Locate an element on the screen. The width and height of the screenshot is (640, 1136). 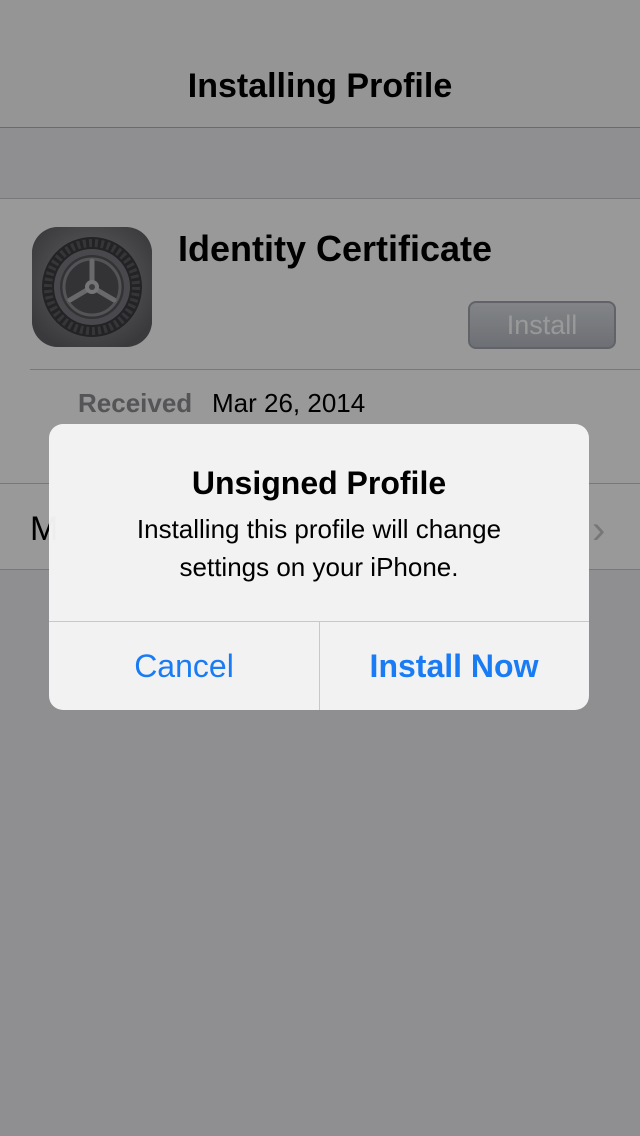
install-now-button: Install Now is located at coordinates (454, 666).